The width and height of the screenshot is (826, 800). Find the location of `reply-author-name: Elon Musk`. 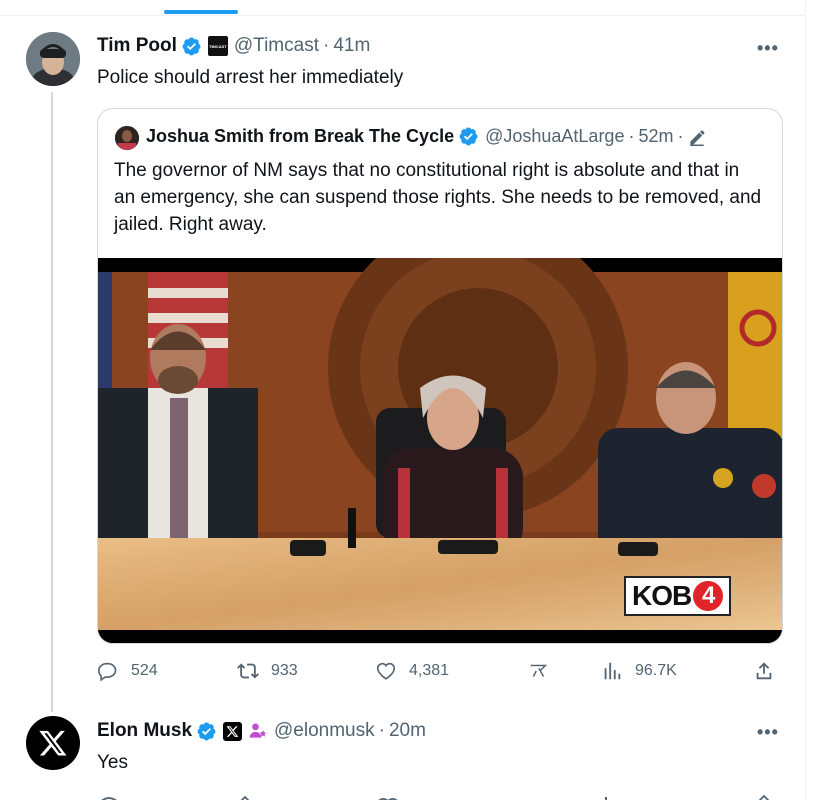

reply-author-name: Elon Musk is located at coordinates (144, 731).